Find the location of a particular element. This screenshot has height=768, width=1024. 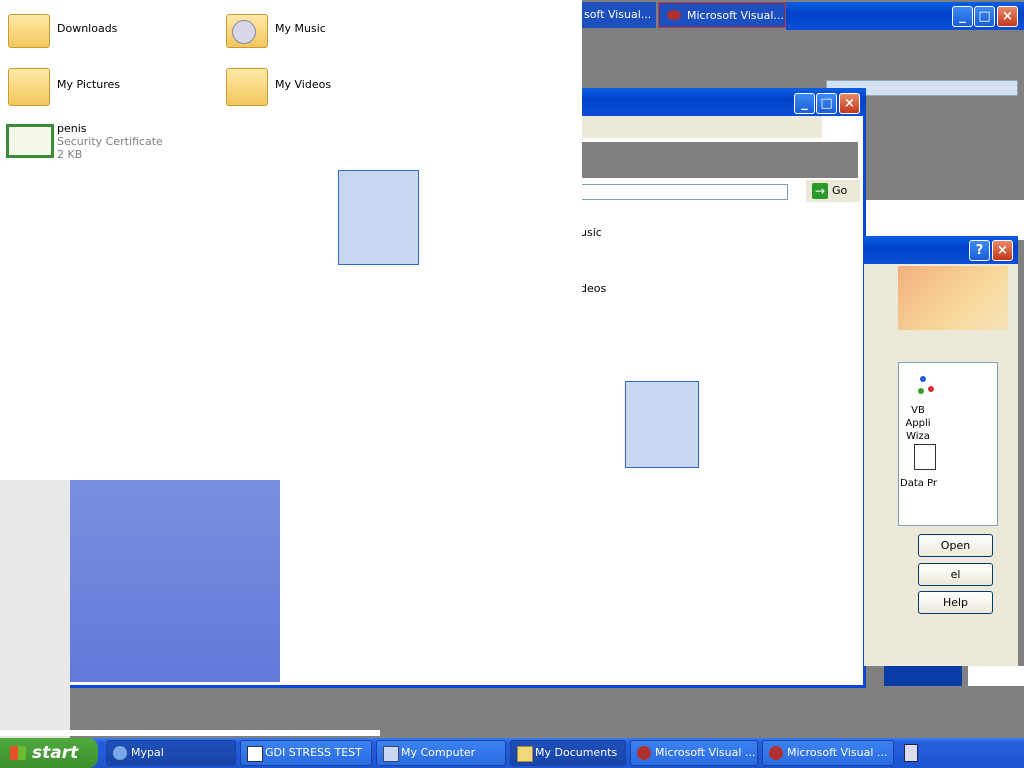

vb-wizard-icon is located at coordinates (928, 385).